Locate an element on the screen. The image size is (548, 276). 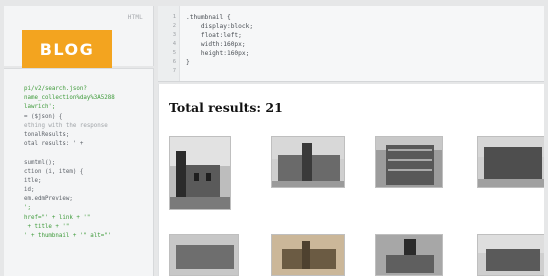
js-line: id; is located at coordinates (29, 190).